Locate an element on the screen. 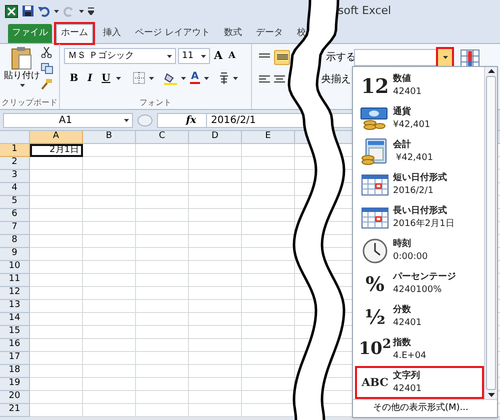  spreadsheet-logo-icon is located at coordinates (11, 11).